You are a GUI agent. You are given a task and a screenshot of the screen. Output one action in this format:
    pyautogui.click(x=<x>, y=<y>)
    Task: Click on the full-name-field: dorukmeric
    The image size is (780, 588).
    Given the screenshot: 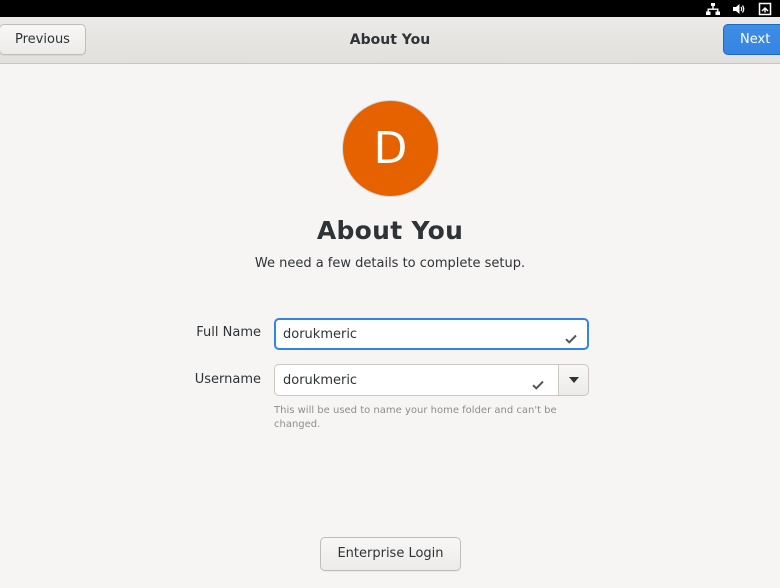 What is the action you would take?
    pyautogui.click(x=431, y=334)
    